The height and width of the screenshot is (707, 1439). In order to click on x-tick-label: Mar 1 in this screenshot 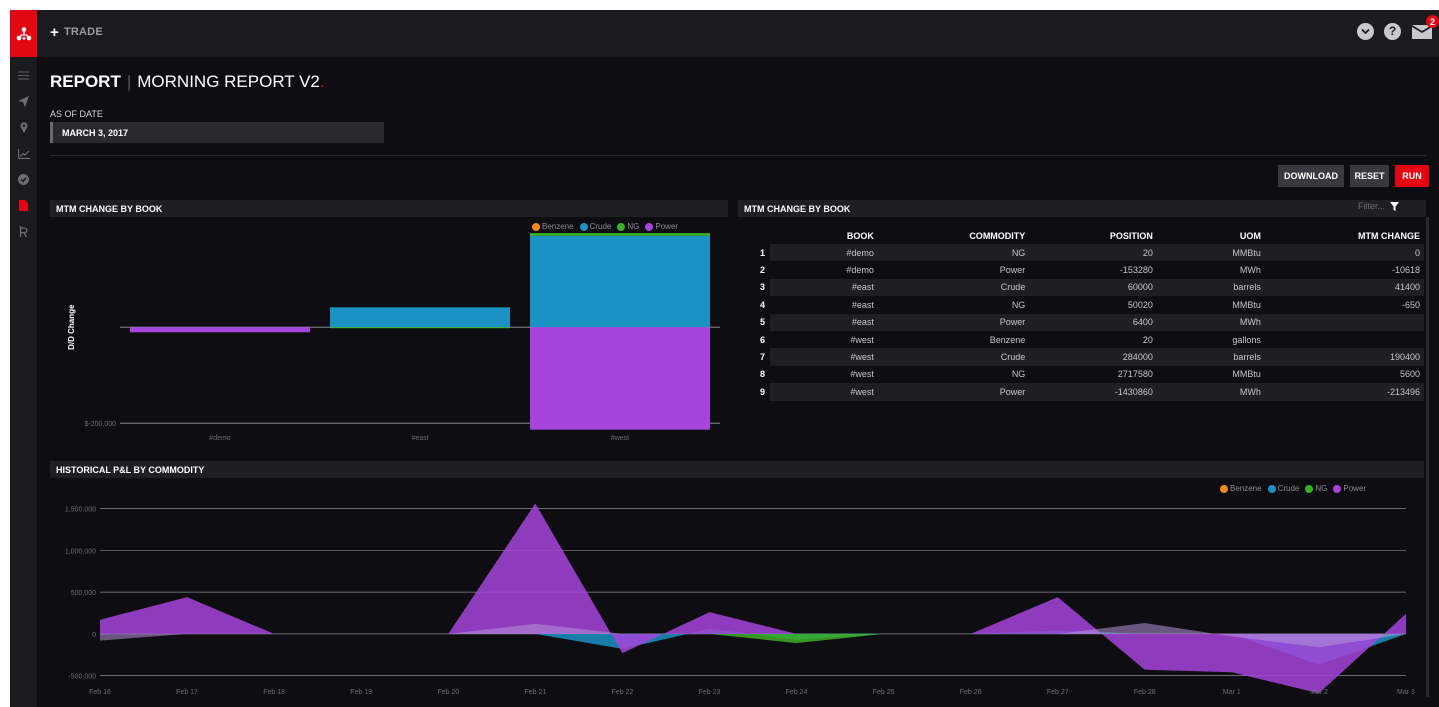, I will do `click(1232, 692)`.